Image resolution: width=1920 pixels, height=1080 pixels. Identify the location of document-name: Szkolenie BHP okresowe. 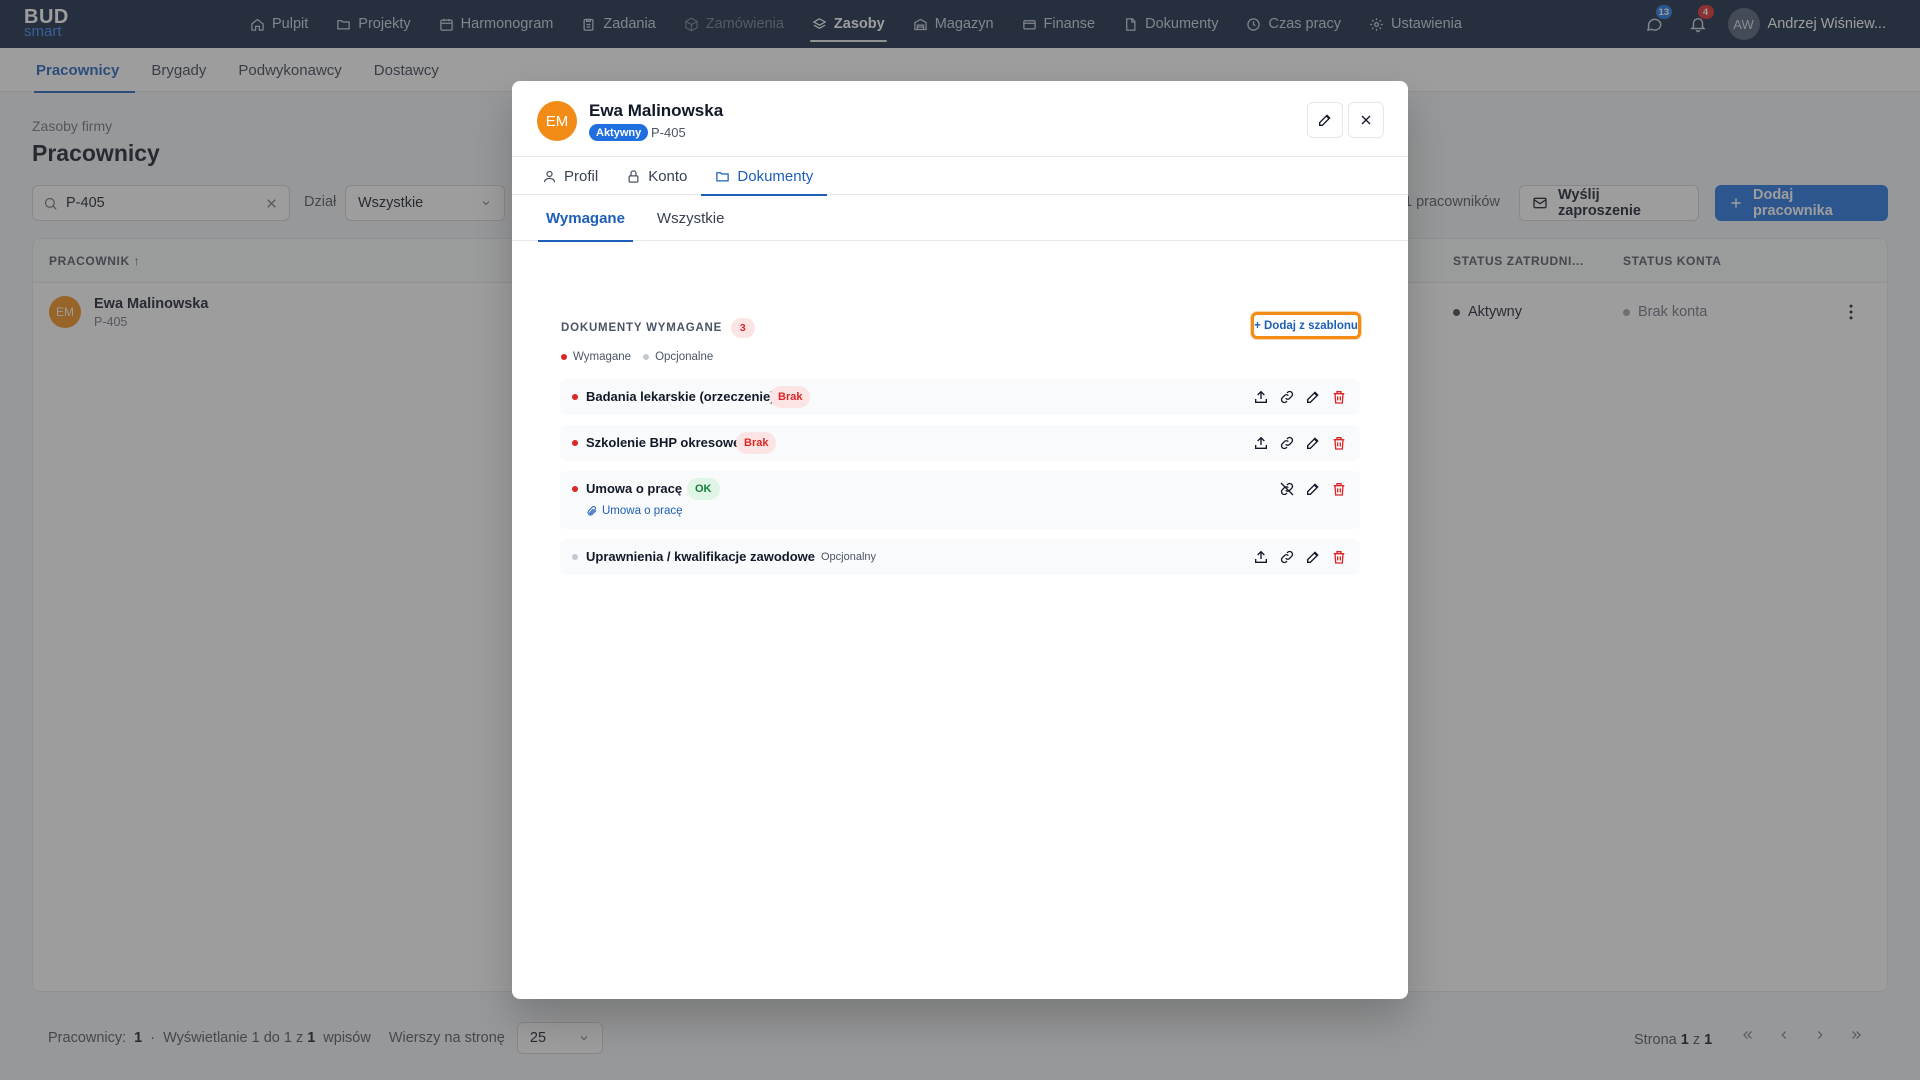
(663, 442).